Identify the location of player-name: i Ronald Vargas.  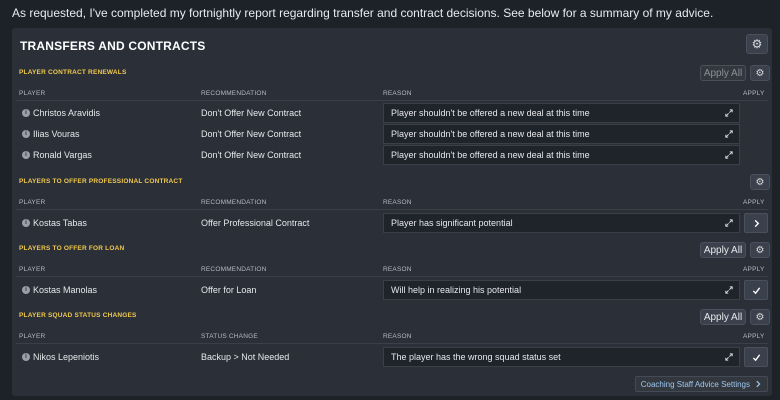
(57, 155).